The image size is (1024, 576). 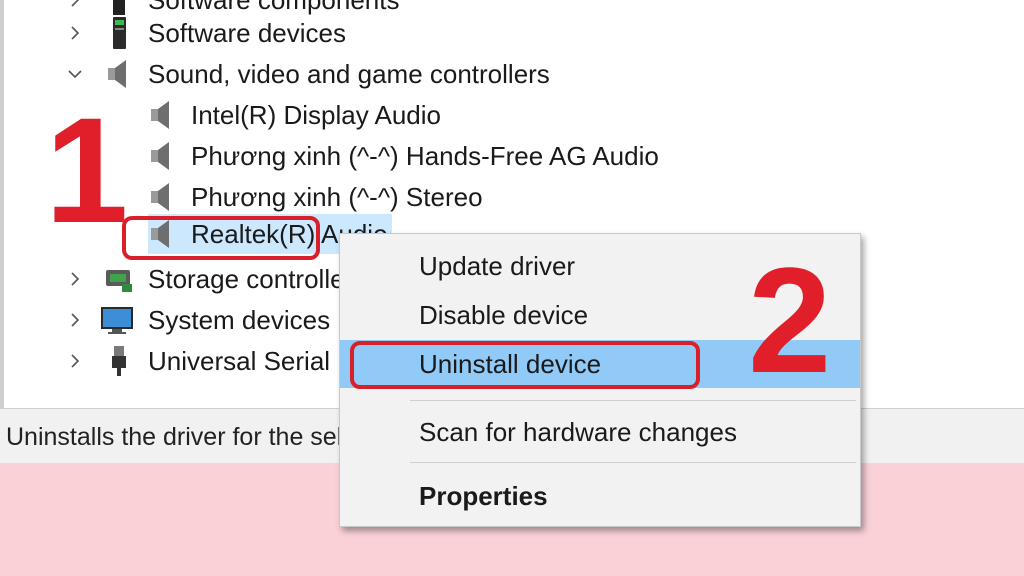 What do you see at coordinates (504, 315) in the screenshot?
I see `menu-item-label: Disable device` at bounding box center [504, 315].